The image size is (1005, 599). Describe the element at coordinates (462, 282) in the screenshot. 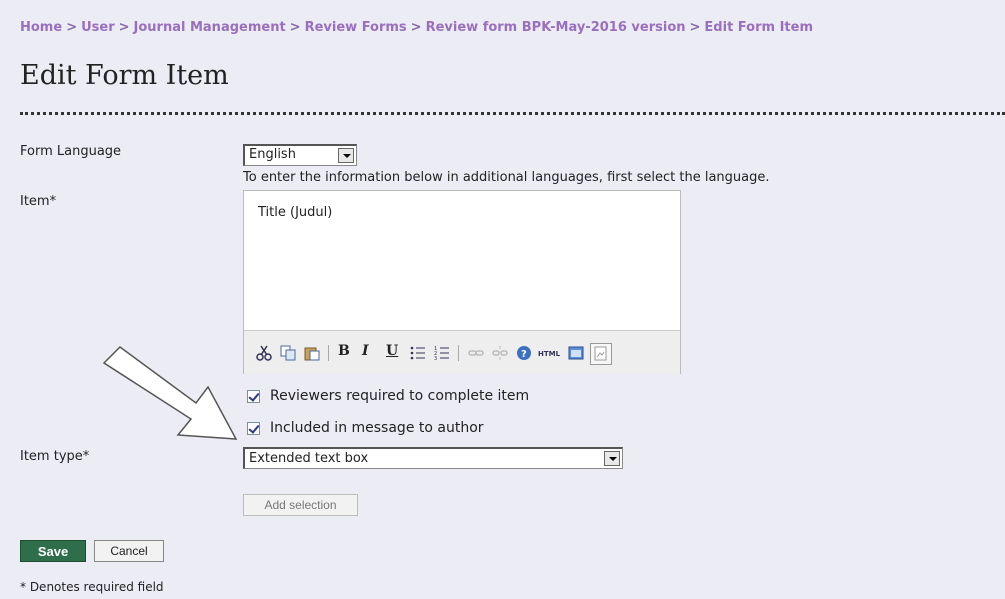

I see `item-editor: Title (Judul) B I U 123 ? HTML` at that location.